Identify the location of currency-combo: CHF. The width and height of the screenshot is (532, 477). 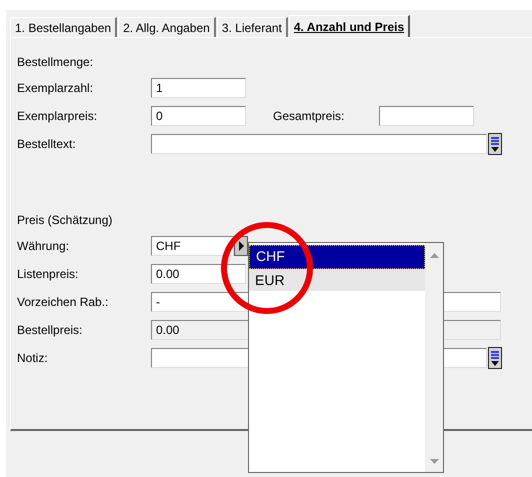
(192, 246).